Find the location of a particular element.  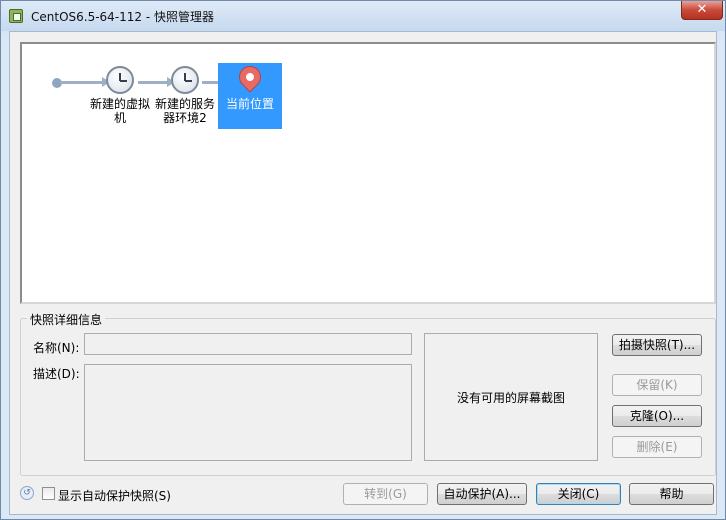

screenshot-preview: 没有可用的屏幕截图 is located at coordinates (511, 397).